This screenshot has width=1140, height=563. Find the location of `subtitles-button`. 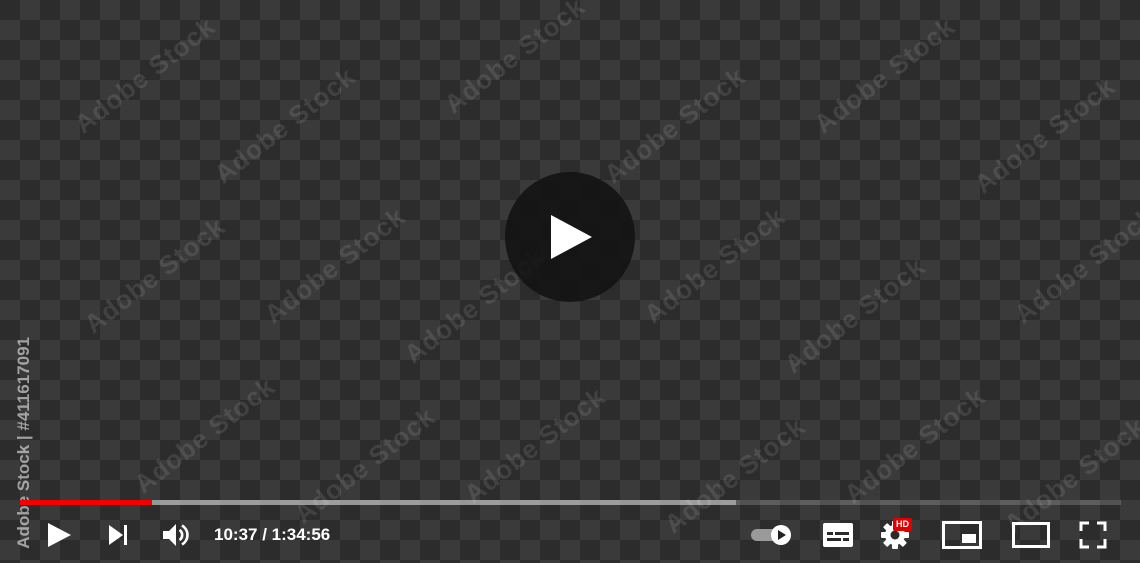

subtitles-button is located at coordinates (838, 534).